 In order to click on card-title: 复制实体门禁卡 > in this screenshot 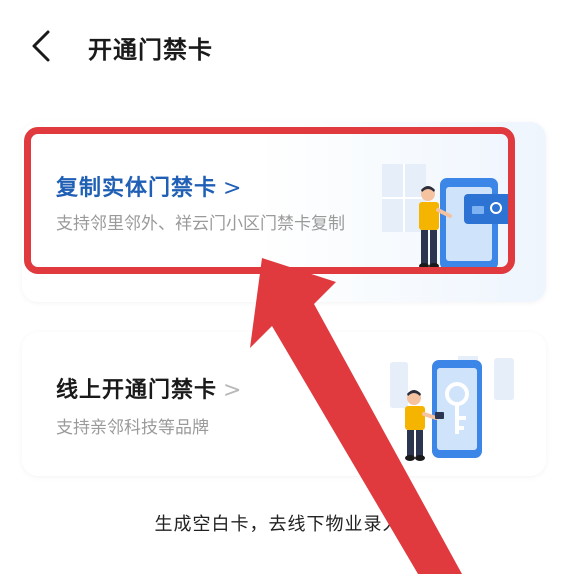, I will do `click(149, 186)`.